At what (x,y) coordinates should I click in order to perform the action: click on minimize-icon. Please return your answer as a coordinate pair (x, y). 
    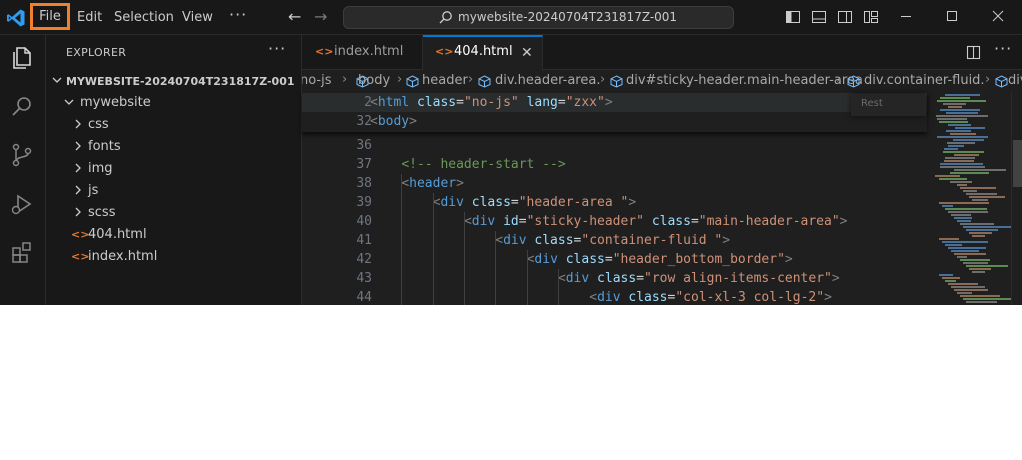
    Looking at the image, I should click on (906, 16).